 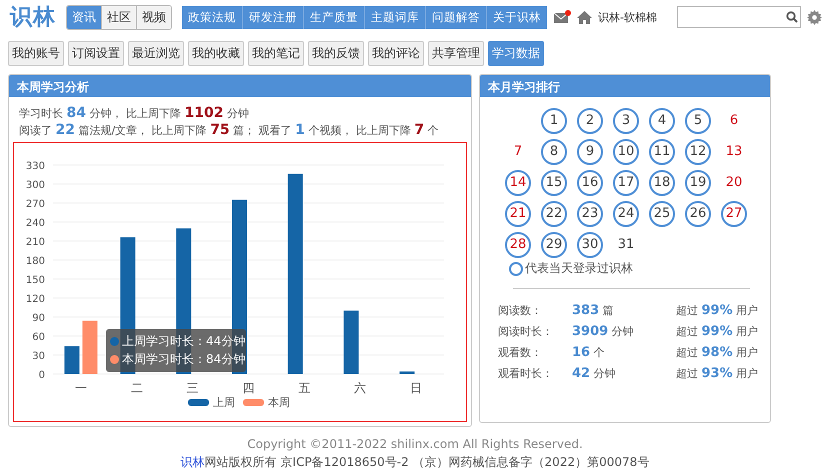 What do you see at coordinates (276, 53) in the screenshot?
I see `tab: 我的笔记` at bounding box center [276, 53].